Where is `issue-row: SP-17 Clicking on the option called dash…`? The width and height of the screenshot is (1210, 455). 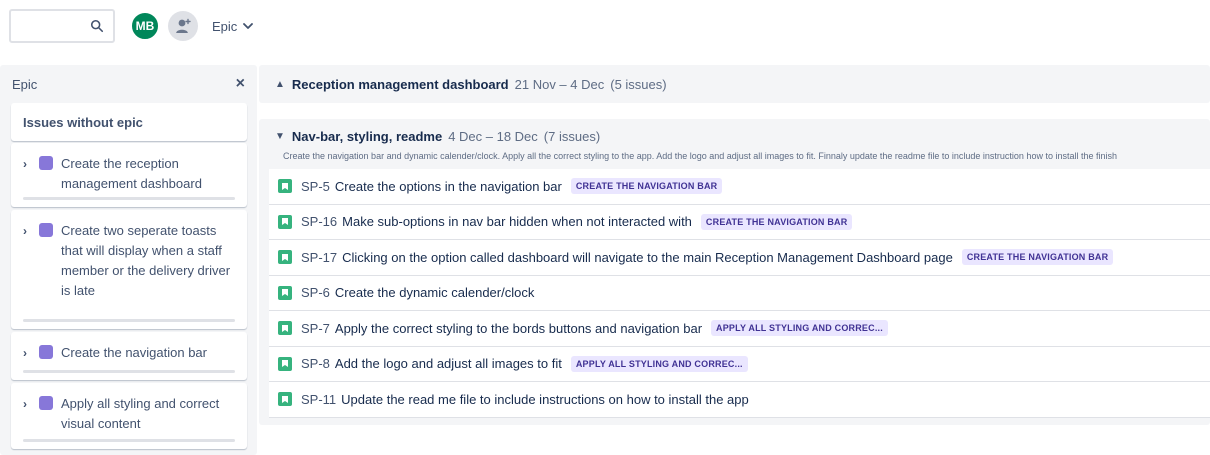
issue-row: SP-17 Clicking on the option called dash… is located at coordinates (739, 258).